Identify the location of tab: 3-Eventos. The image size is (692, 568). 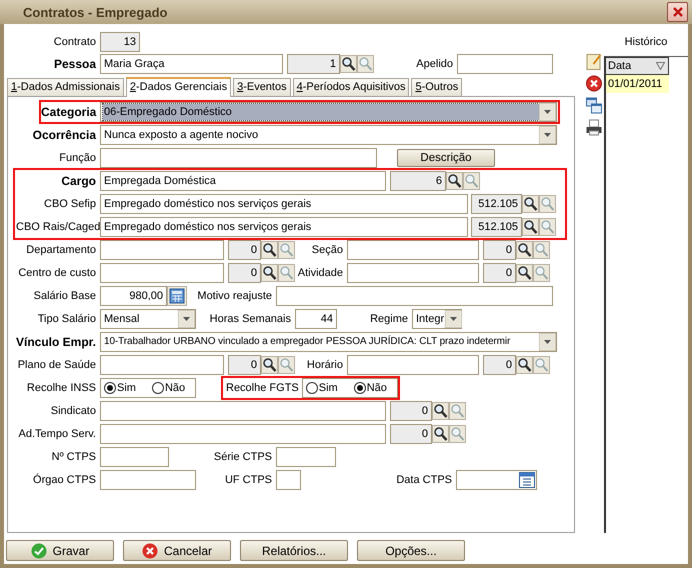
(262, 87).